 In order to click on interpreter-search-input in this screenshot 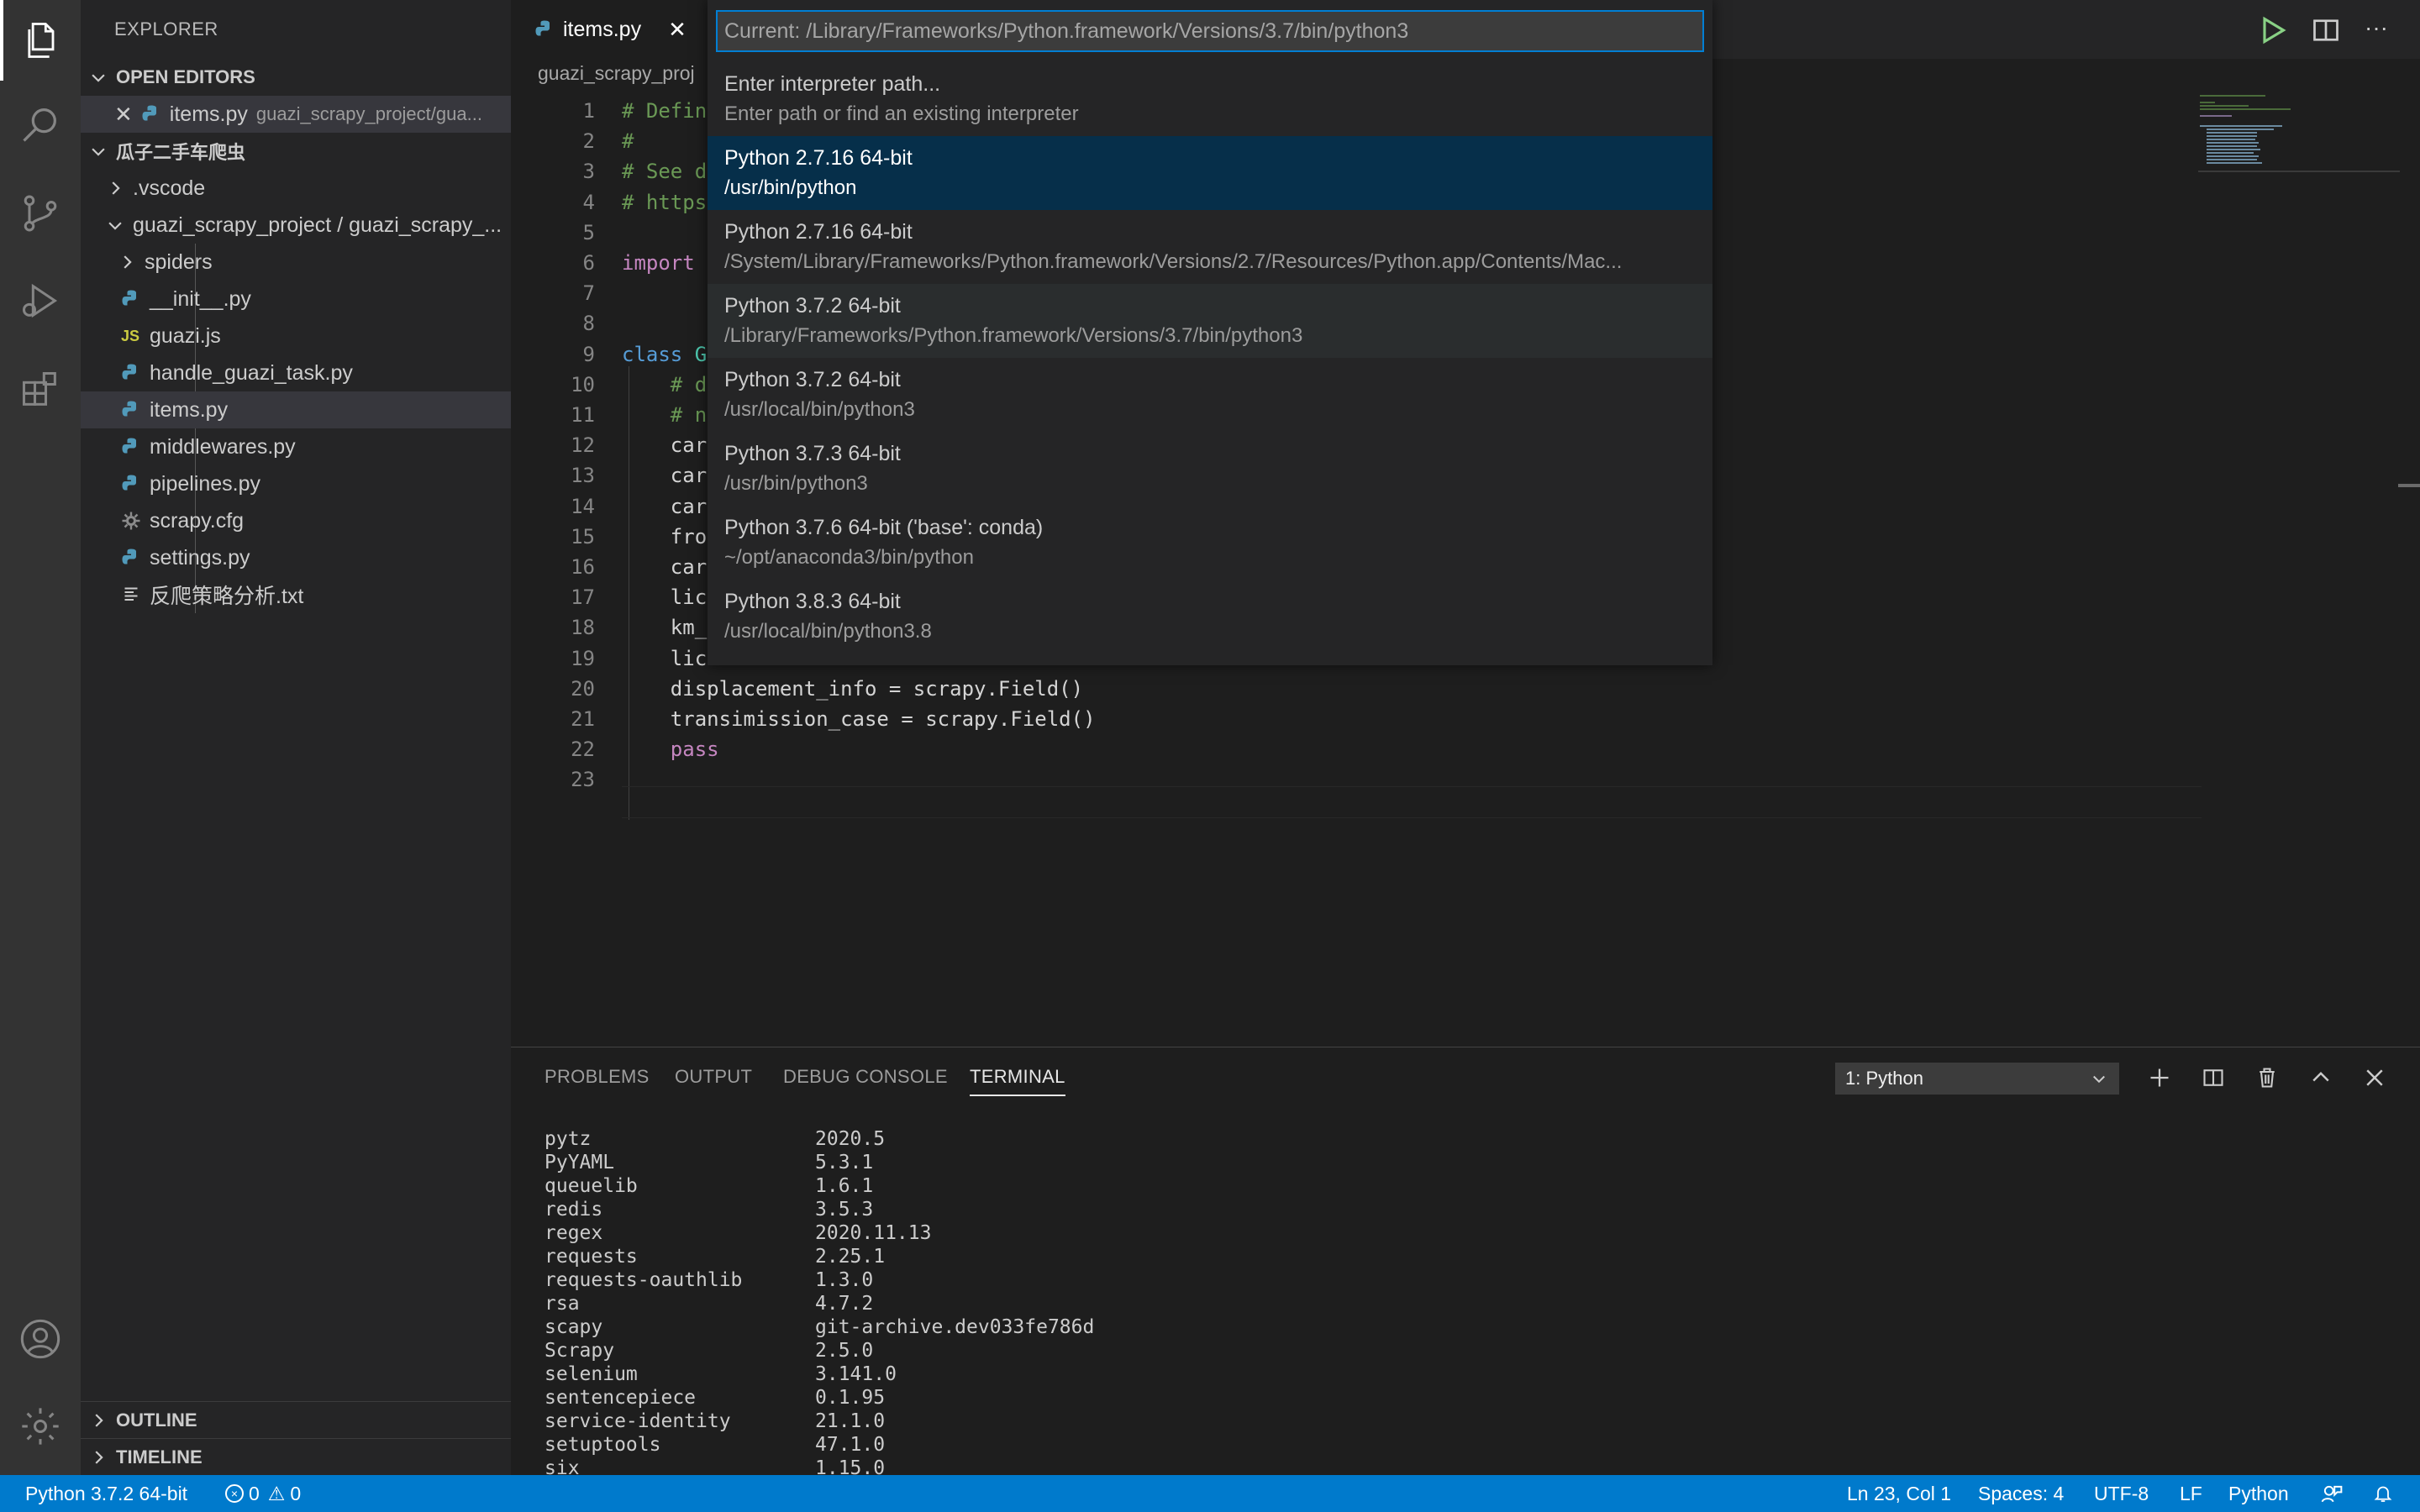, I will do `click(1210, 31)`.